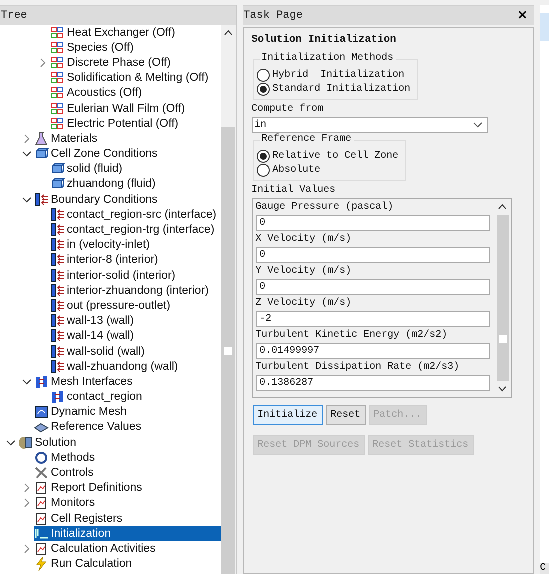 Image resolution: width=549 pixels, height=574 pixels. Describe the element at coordinates (25, 443) in the screenshot. I see `solution-icon` at that location.